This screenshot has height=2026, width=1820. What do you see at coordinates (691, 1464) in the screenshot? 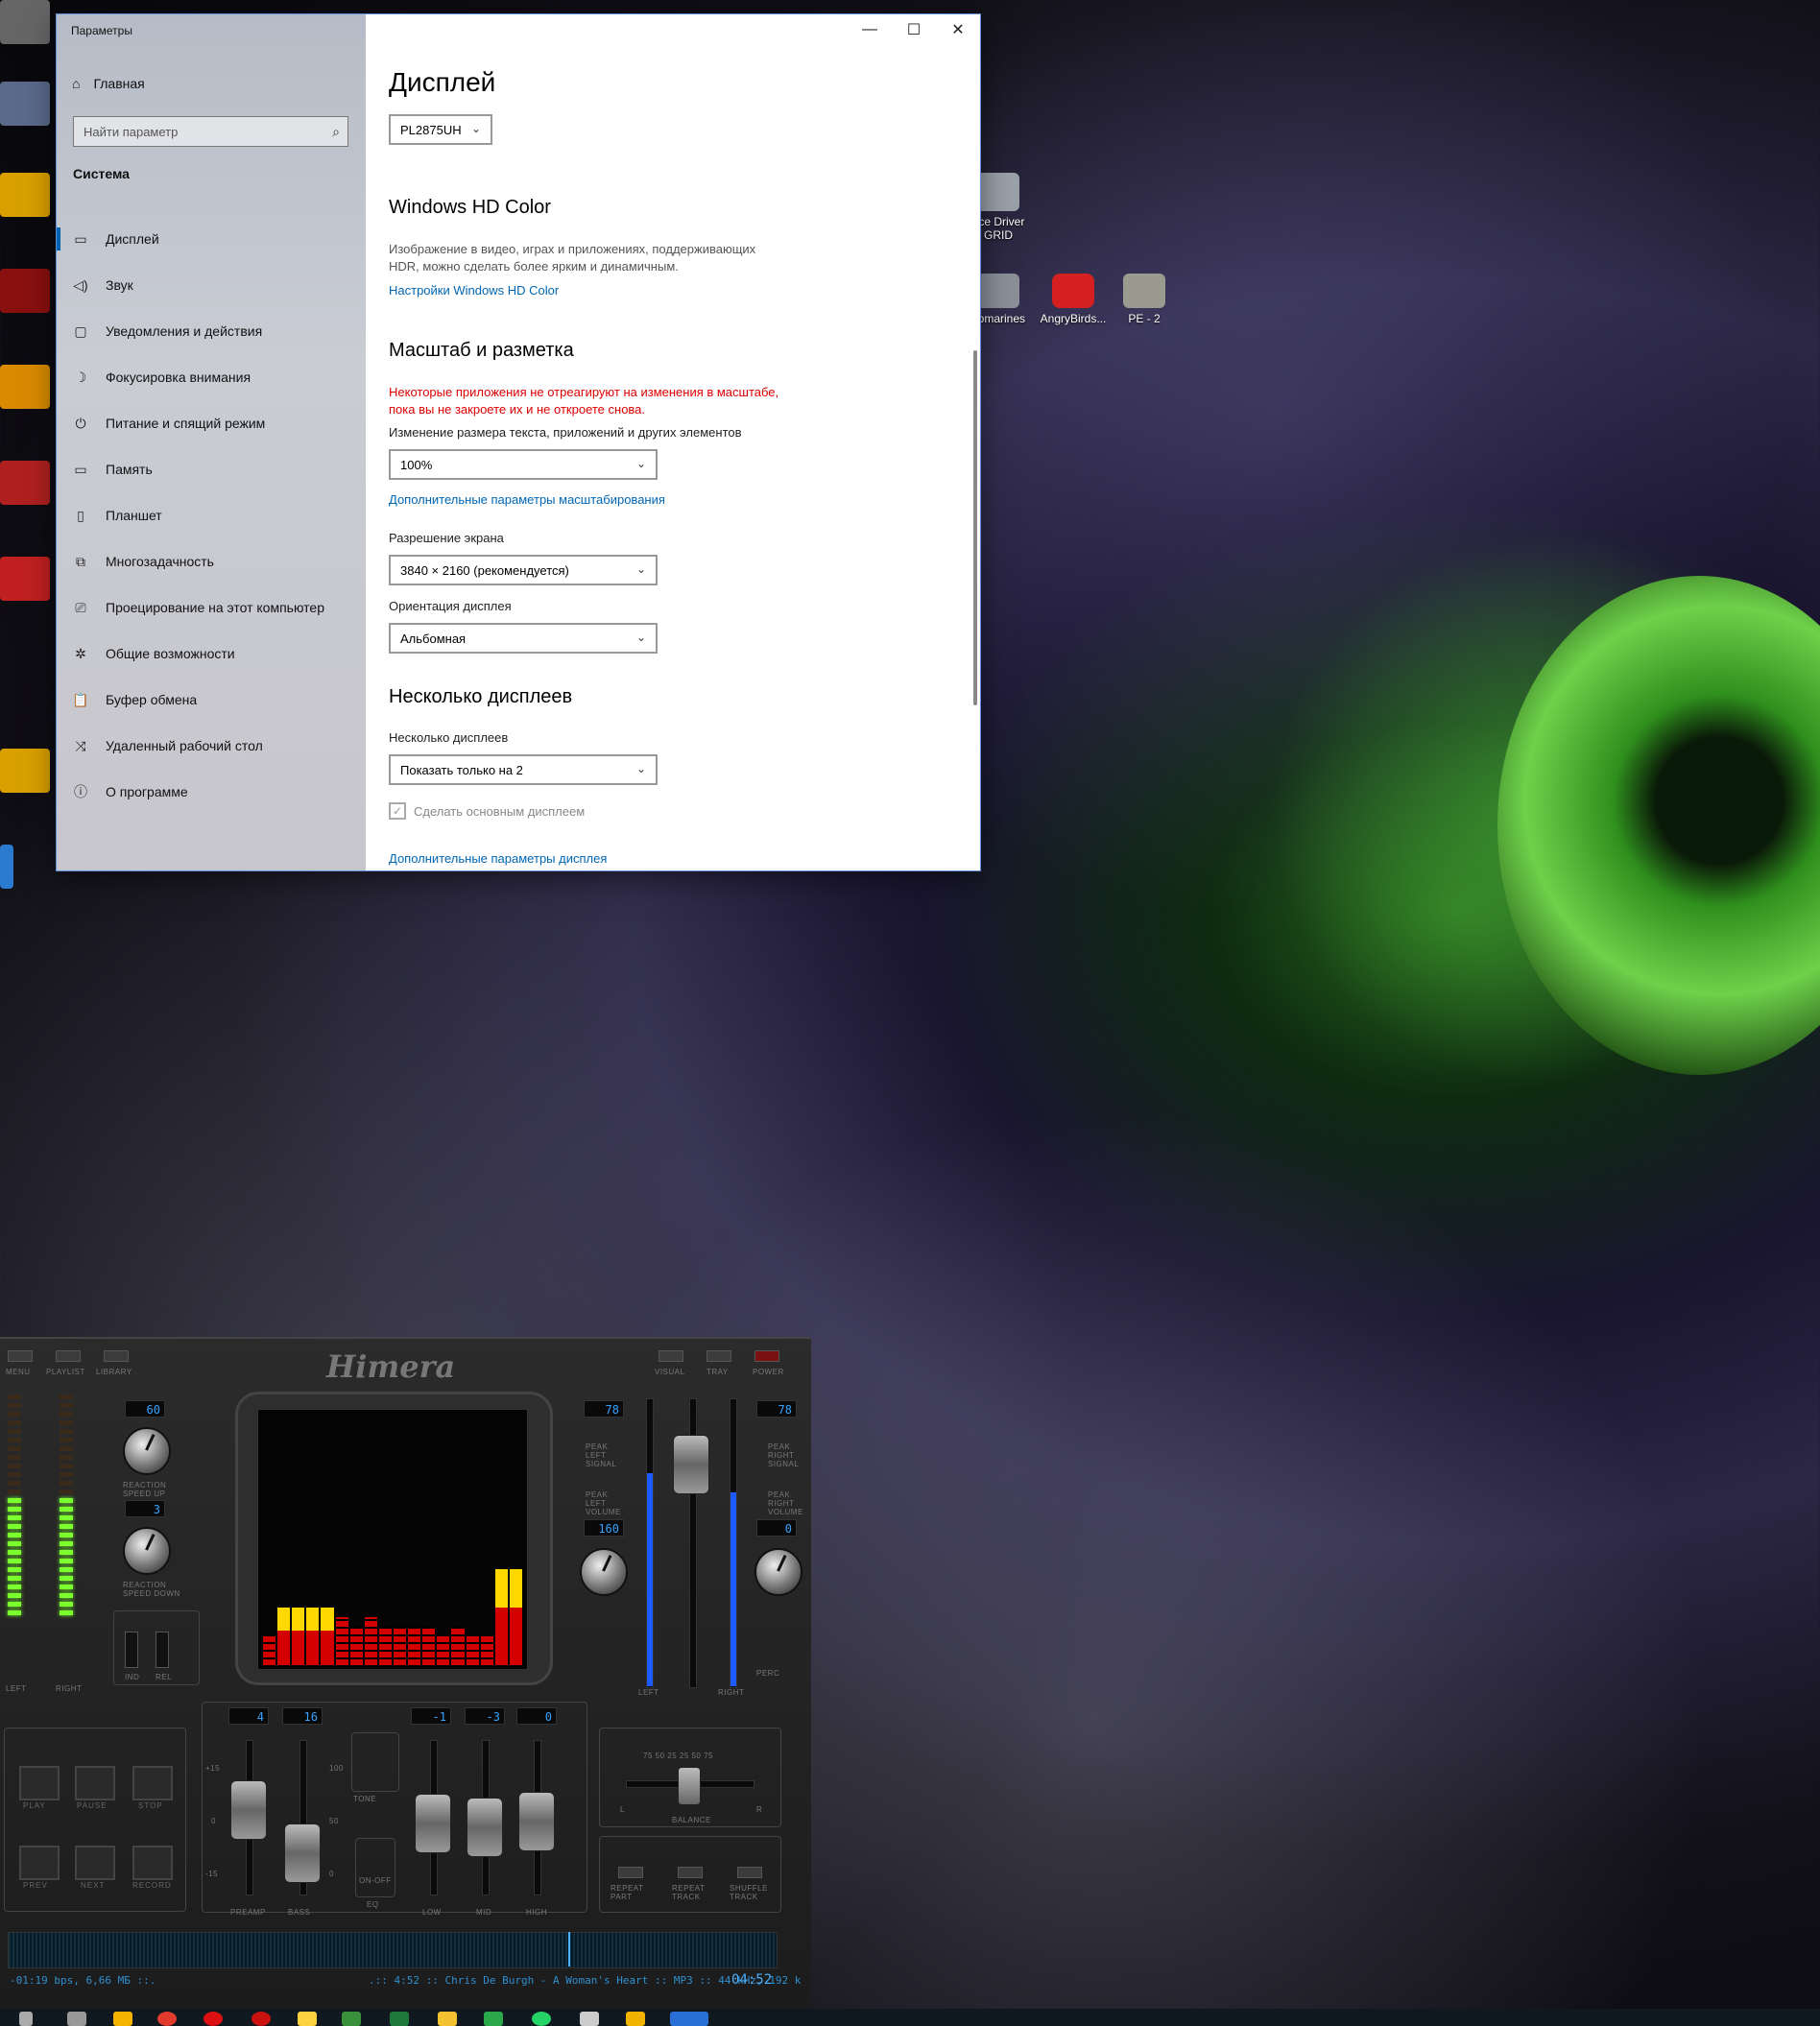
I see `master-fader-handle` at bounding box center [691, 1464].